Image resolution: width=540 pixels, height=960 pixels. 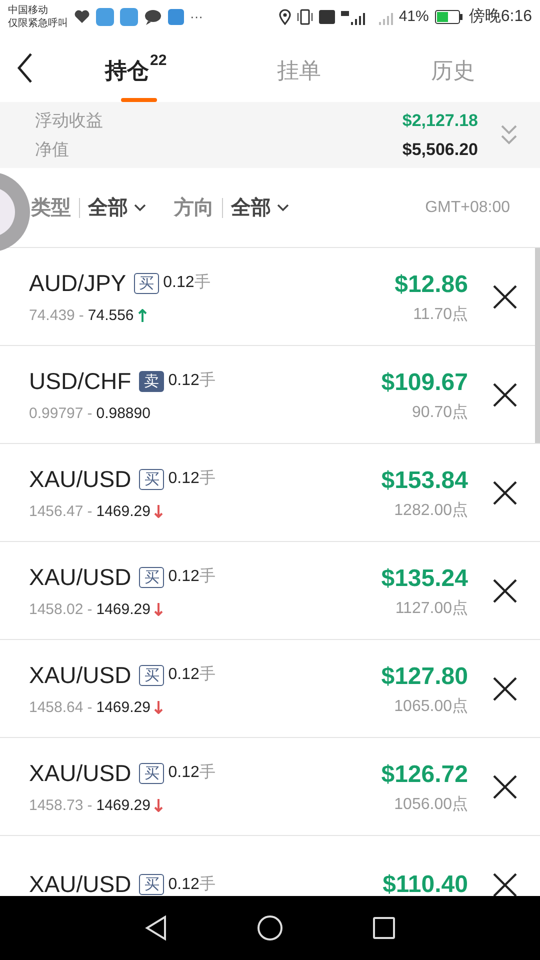 What do you see at coordinates (500, 17) in the screenshot?
I see `clock: 傍晚6:16` at bounding box center [500, 17].